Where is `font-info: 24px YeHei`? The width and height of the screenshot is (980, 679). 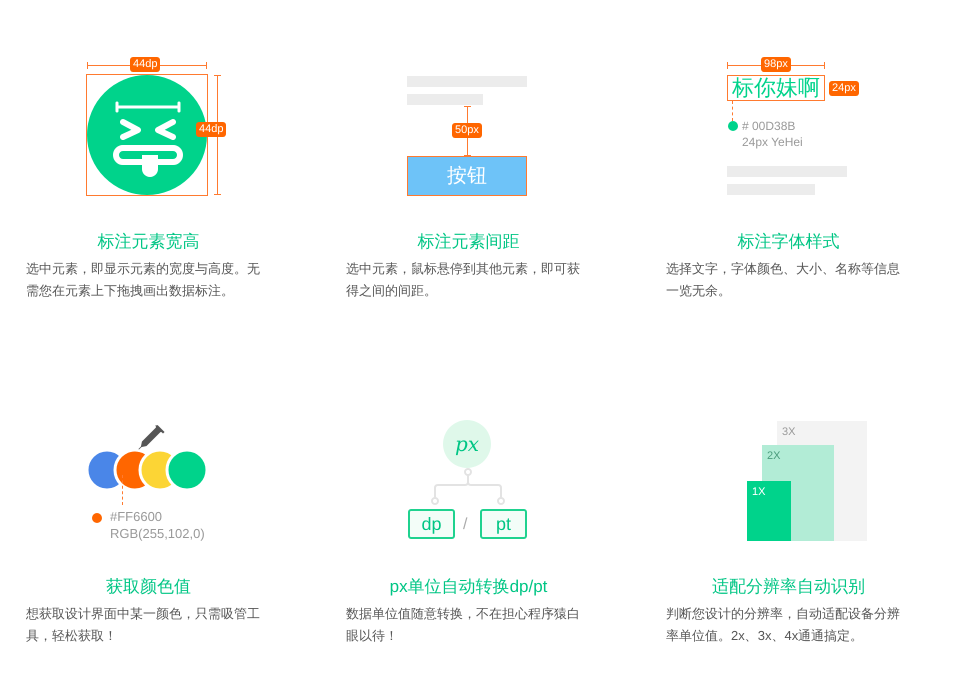 font-info: 24px YeHei is located at coordinates (772, 142).